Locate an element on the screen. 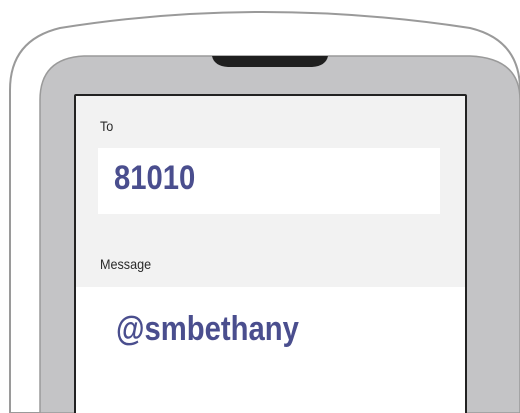 The height and width of the screenshot is (413, 520). message-label: Message is located at coordinates (126, 264).